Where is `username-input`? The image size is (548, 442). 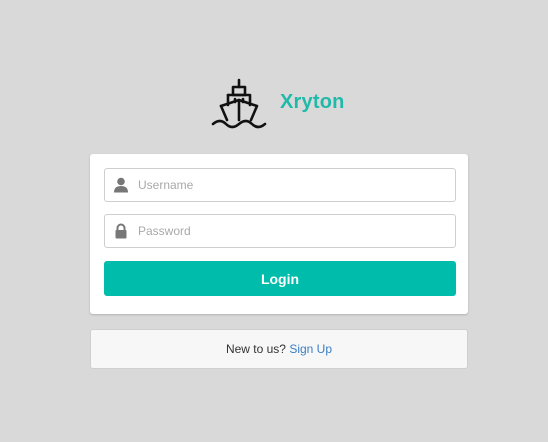
username-input is located at coordinates (288, 185).